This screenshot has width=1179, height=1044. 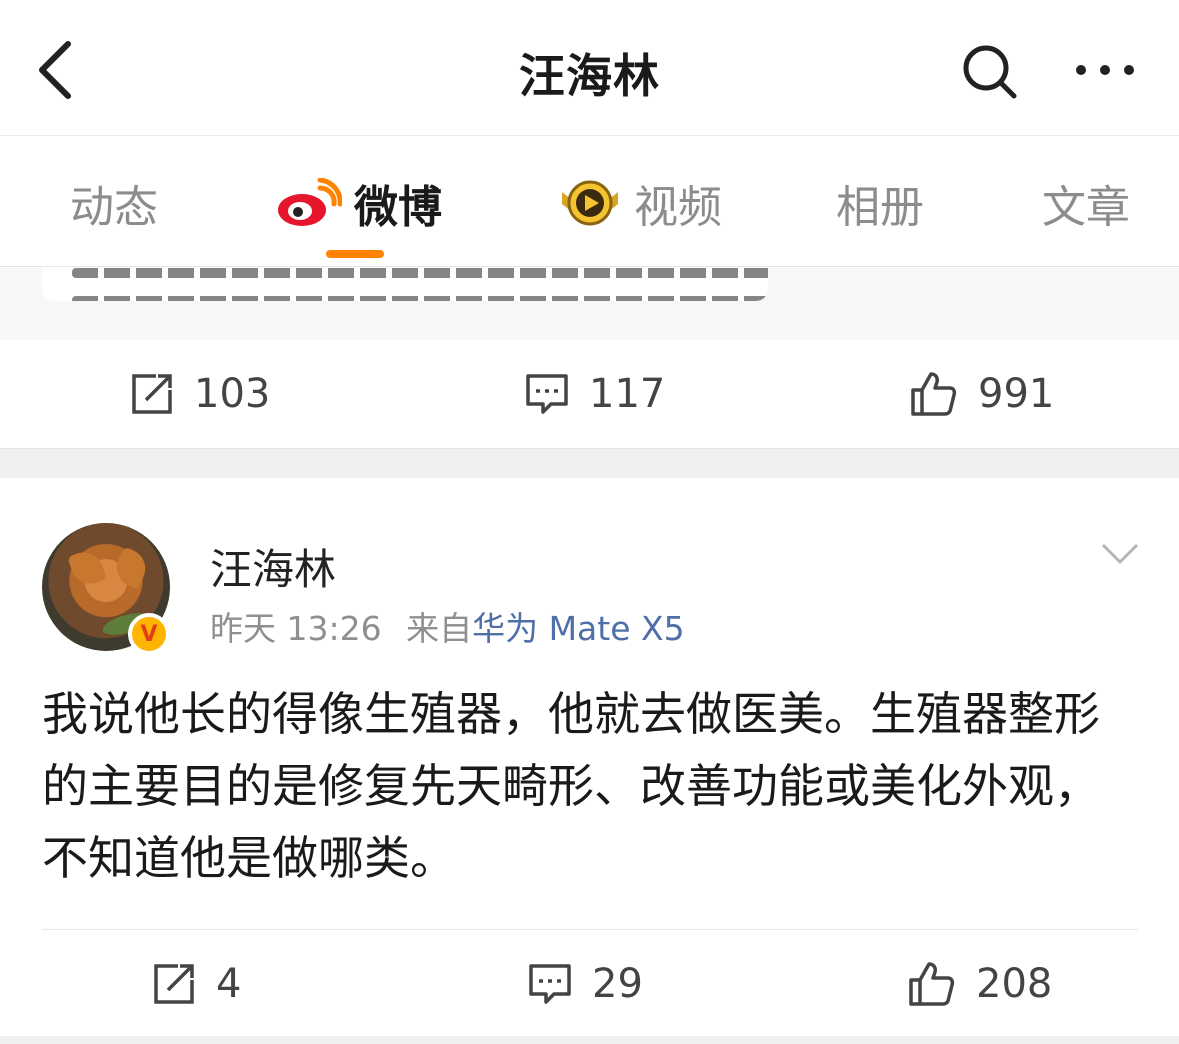 What do you see at coordinates (1105, 70) in the screenshot?
I see `more-options-icon` at bounding box center [1105, 70].